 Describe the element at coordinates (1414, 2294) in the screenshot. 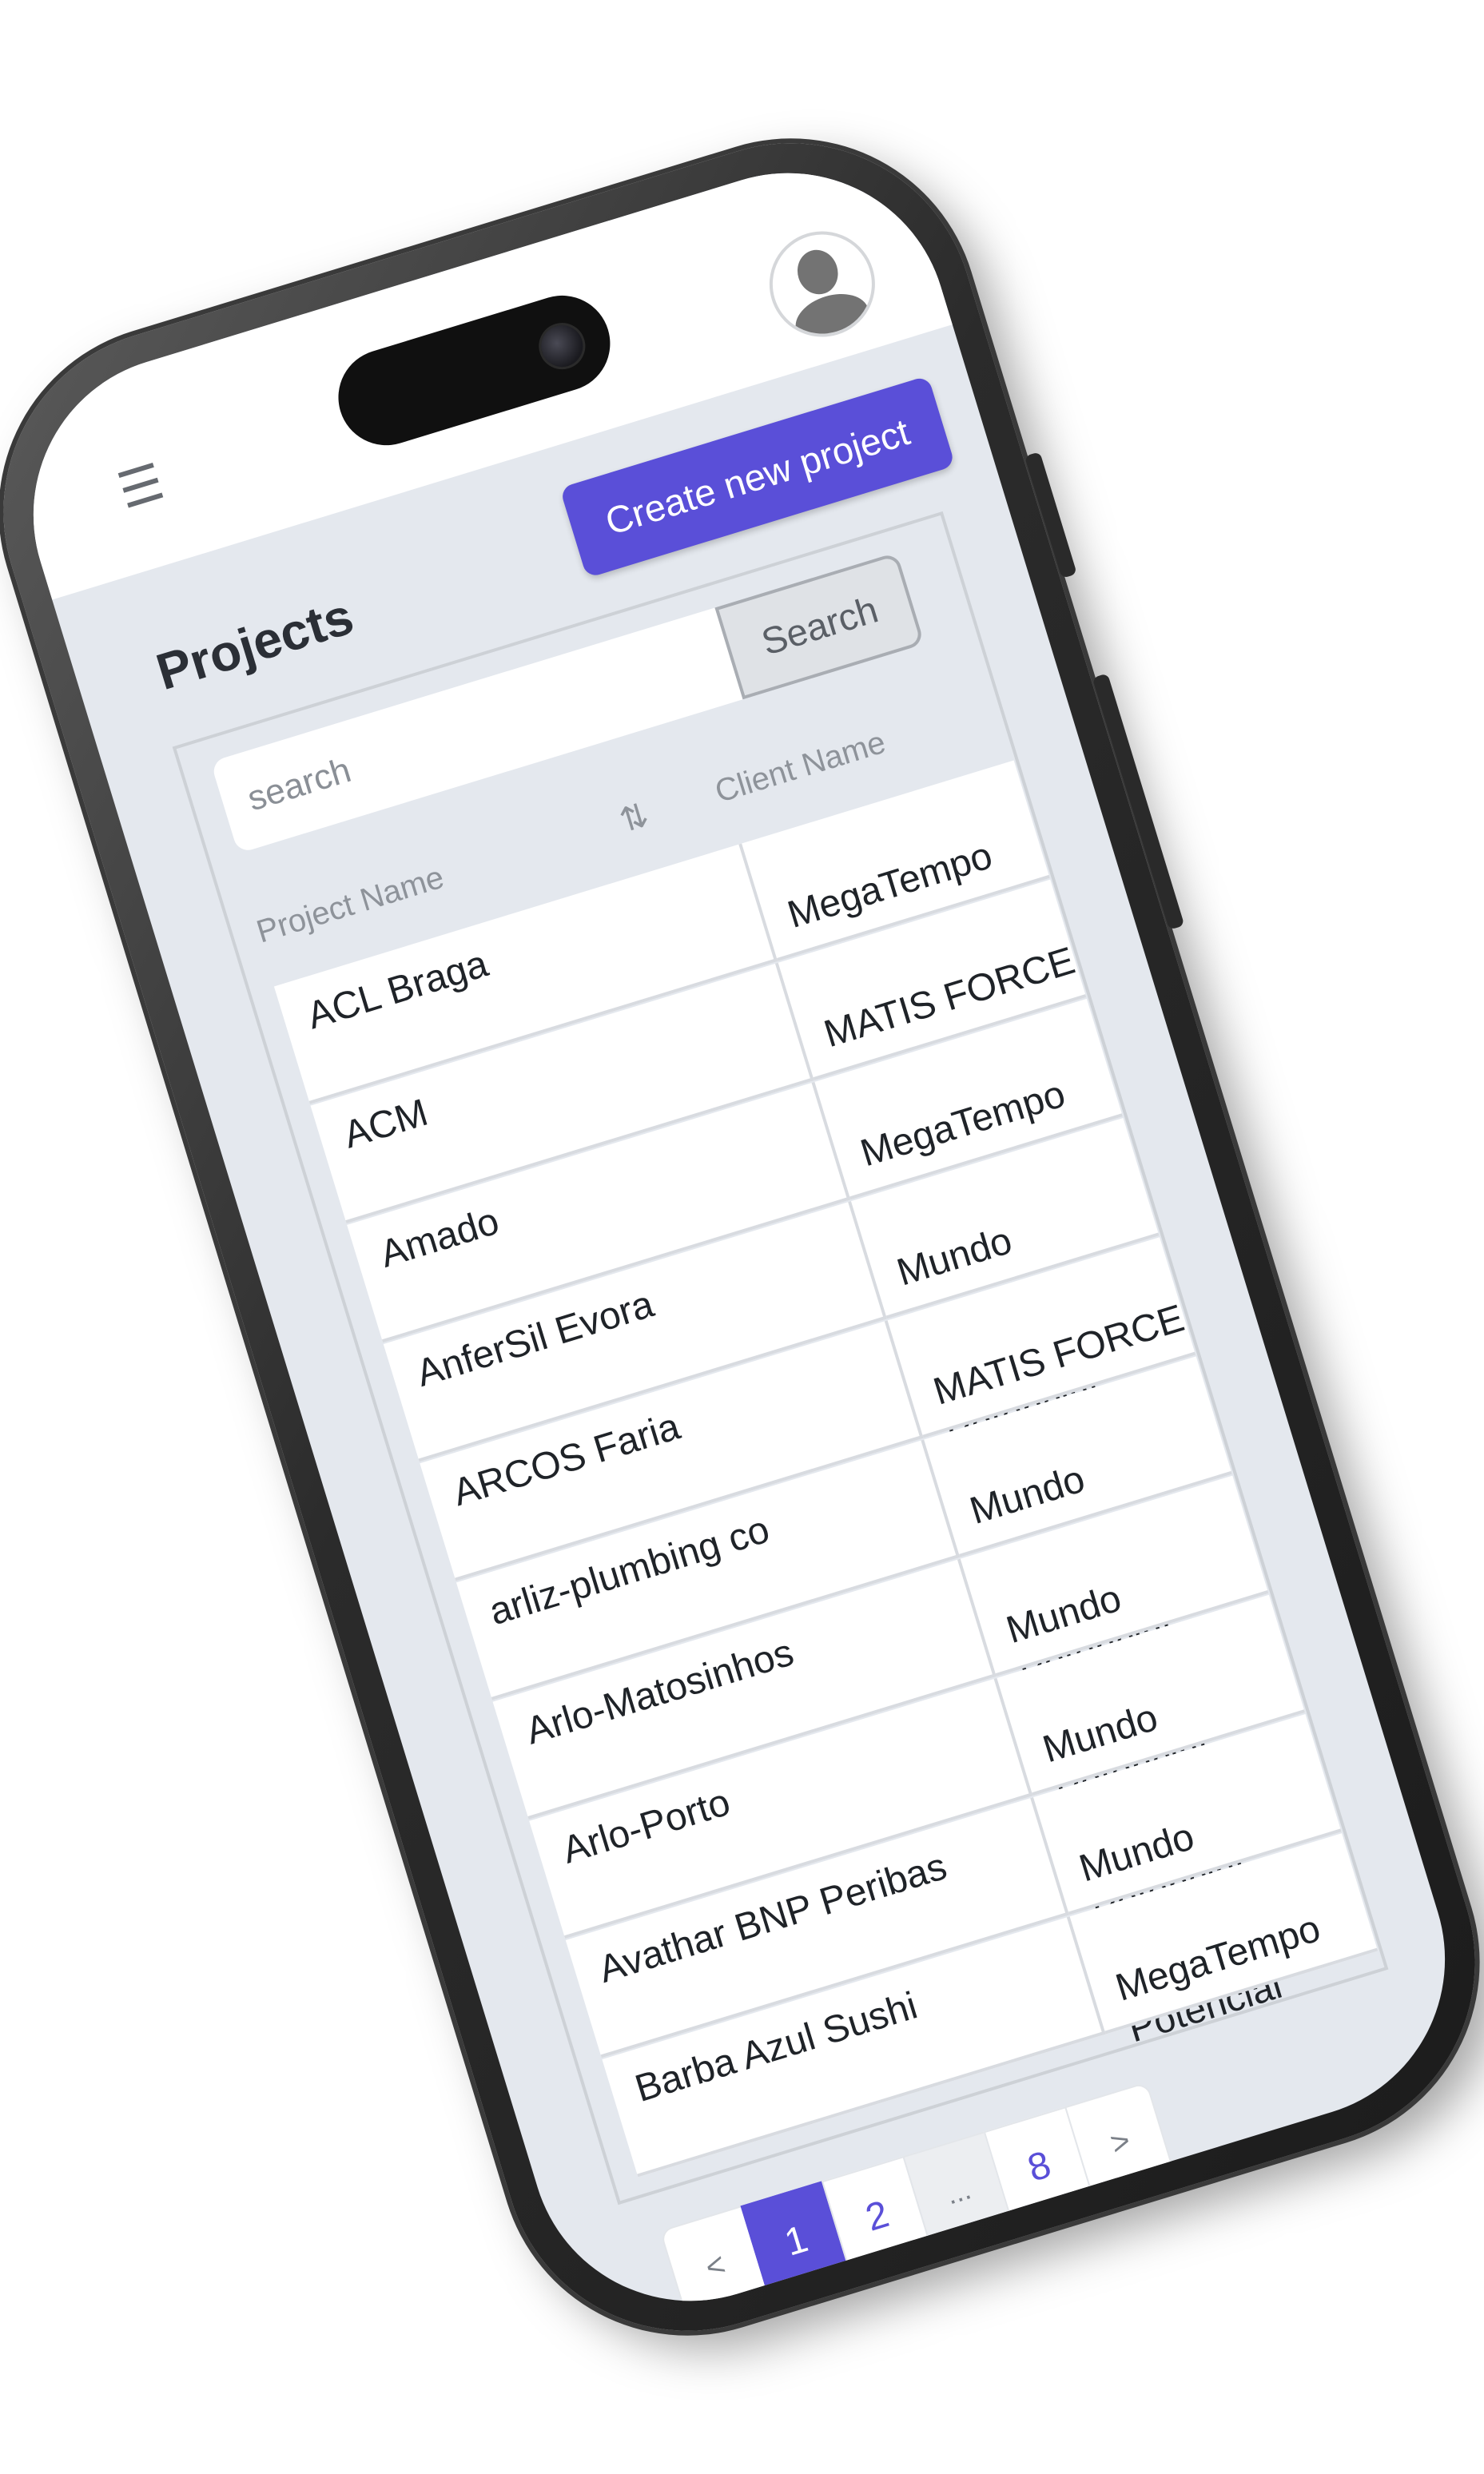

I see `caret-down-icon` at that location.